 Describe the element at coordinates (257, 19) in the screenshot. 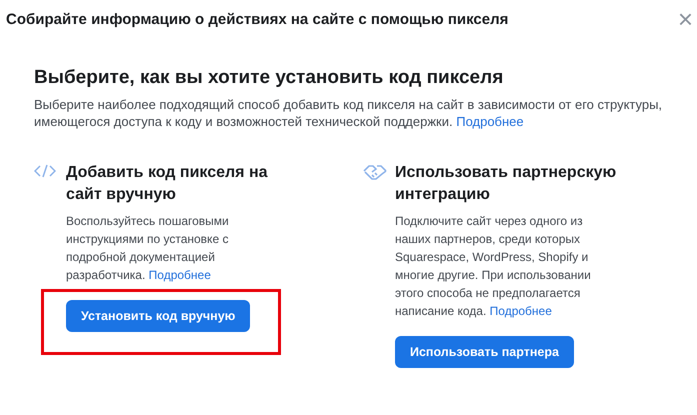

I see `dialog-title: Собирайте информацию о действиях на сайте с помощью пикселя` at that location.